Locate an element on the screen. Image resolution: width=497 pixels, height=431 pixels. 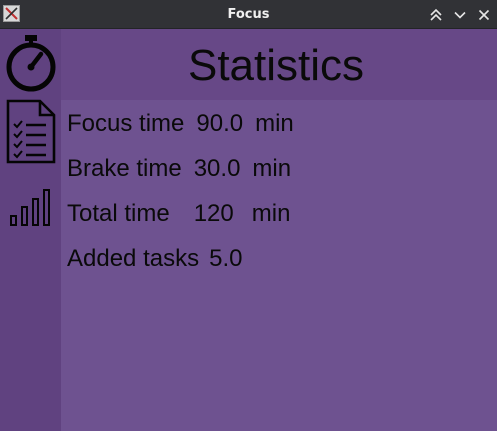
window-title: Focus is located at coordinates (248, 14).